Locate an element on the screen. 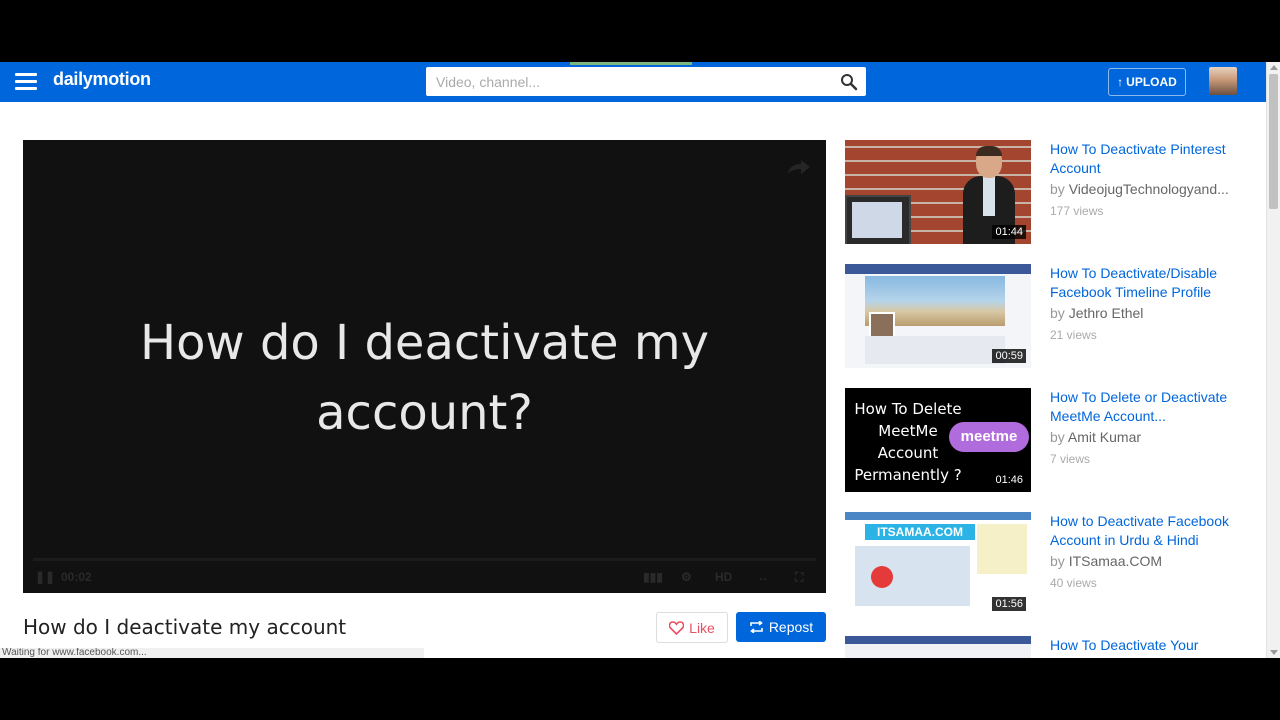 The image size is (1280, 720). scroll-up-arrow-icon is located at coordinates (1274, 67).